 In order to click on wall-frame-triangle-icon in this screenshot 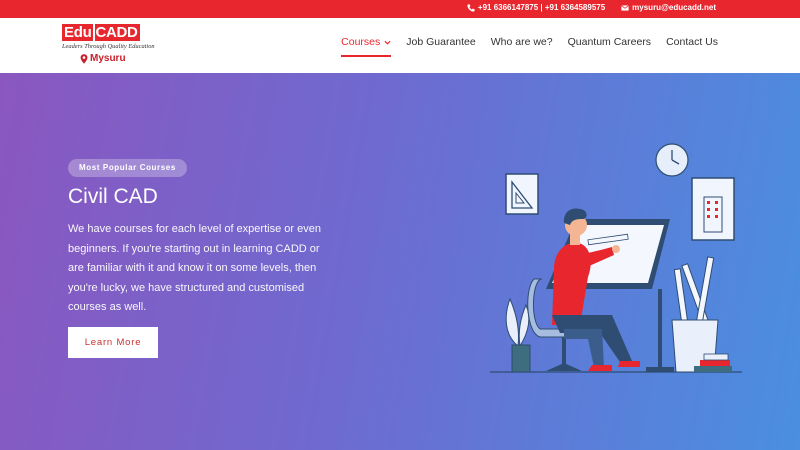, I will do `click(522, 194)`.